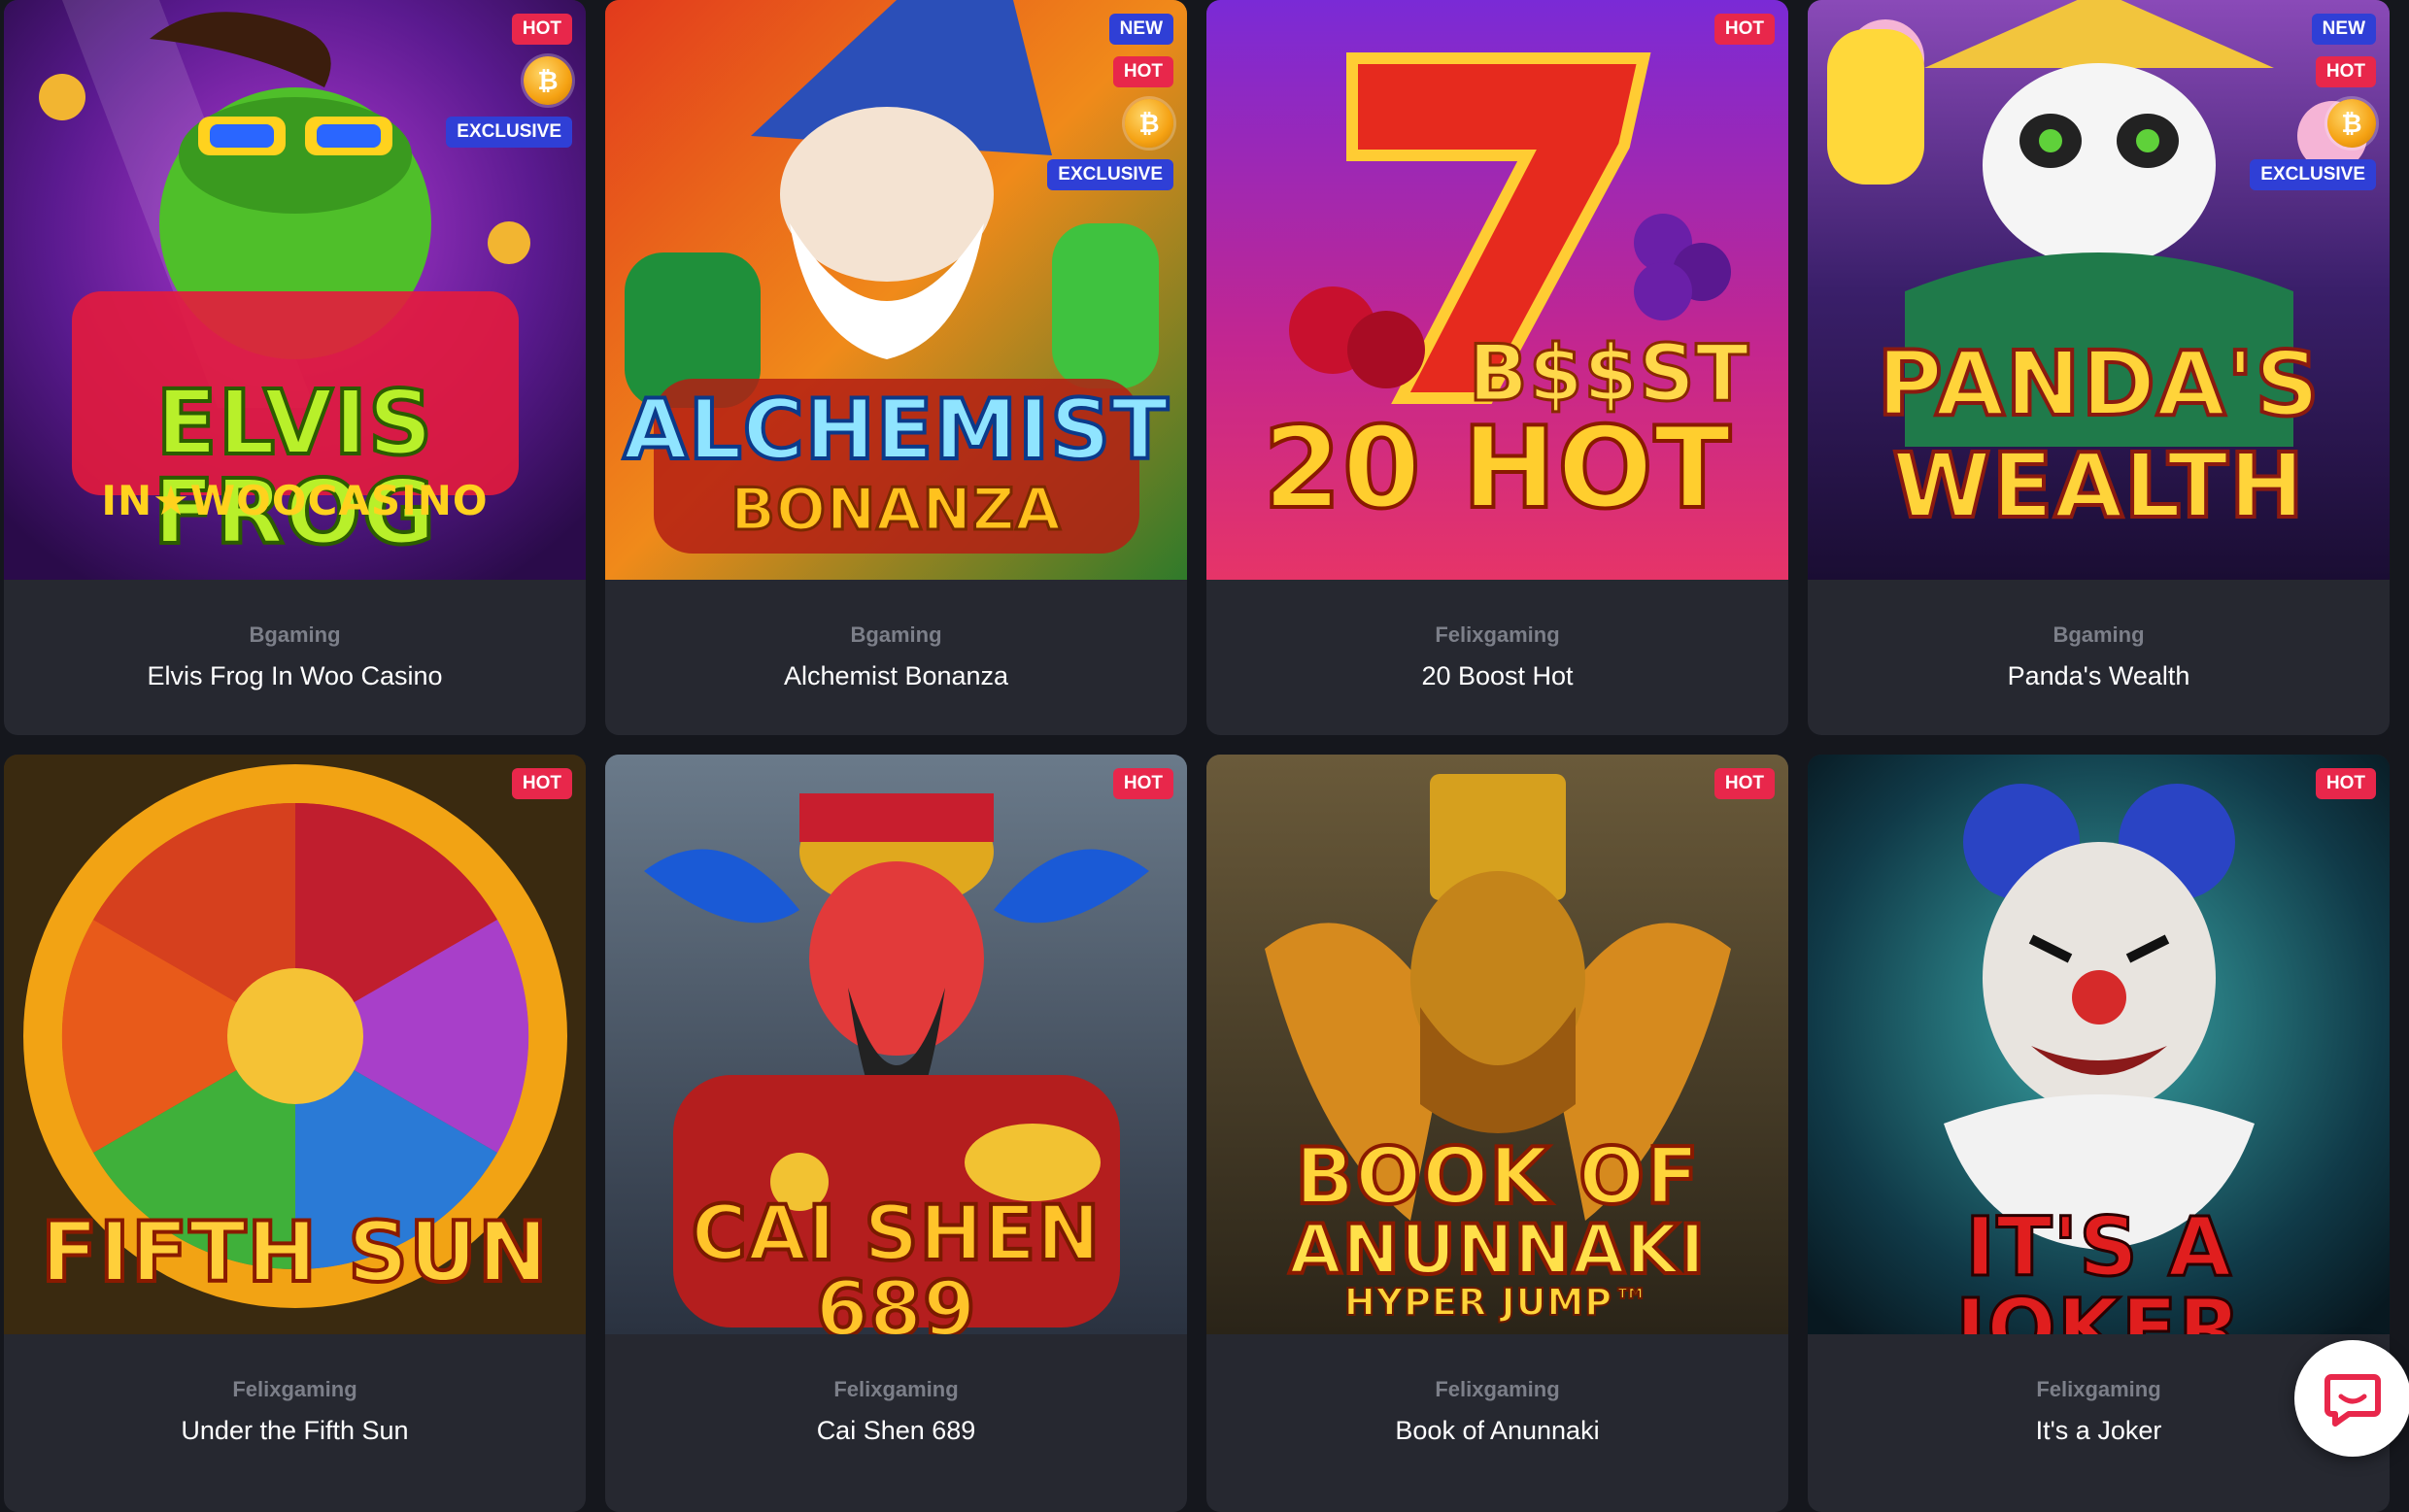 The width and height of the screenshot is (2409, 1512). I want to click on chat-bubble-icon, so click(2352, 1400).